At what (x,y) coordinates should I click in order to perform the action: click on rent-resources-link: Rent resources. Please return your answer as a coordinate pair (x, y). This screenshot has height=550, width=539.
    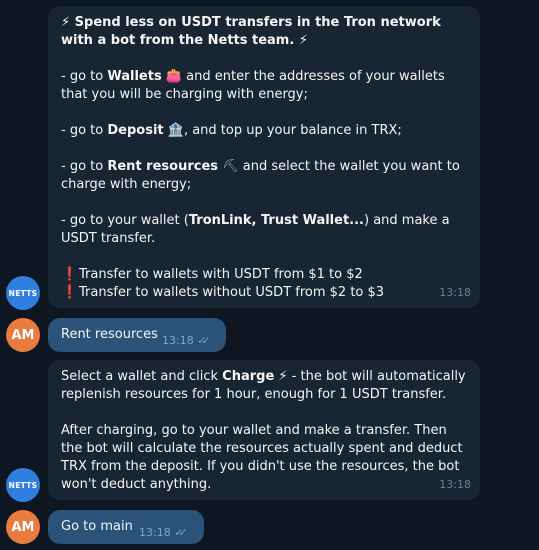
    Looking at the image, I should click on (162, 166).